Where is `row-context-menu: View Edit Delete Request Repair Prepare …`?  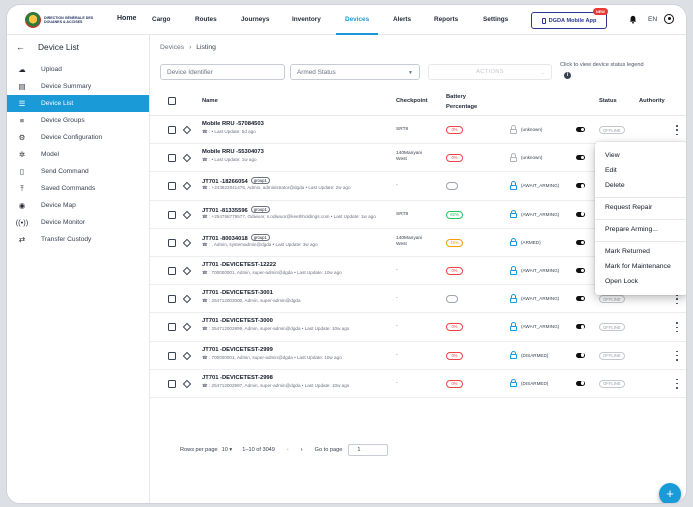 row-context-menu: View Edit Delete Request Repair Prepare … is located at coordinates (640, 218).